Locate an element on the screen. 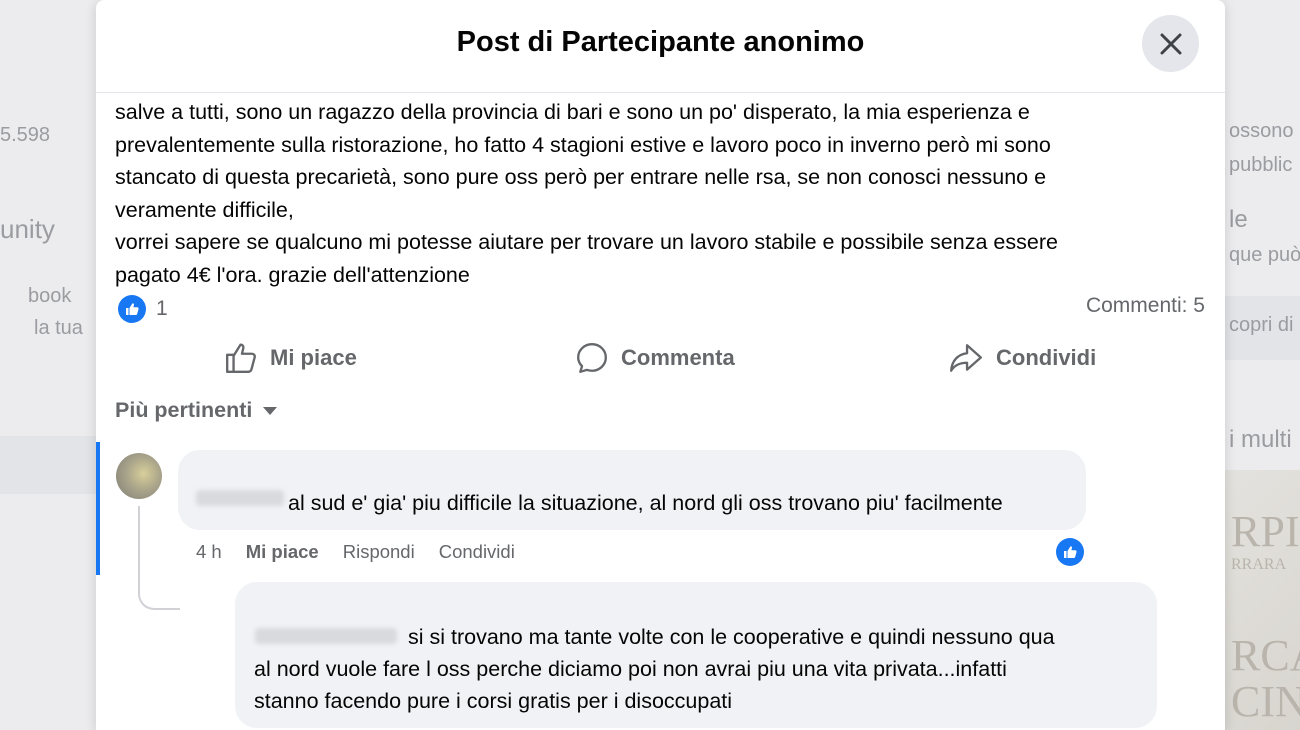 Image resolution: width=1300 pixels, height=730 pixels. background-text: copri di is located at coordinates (1261, 325).